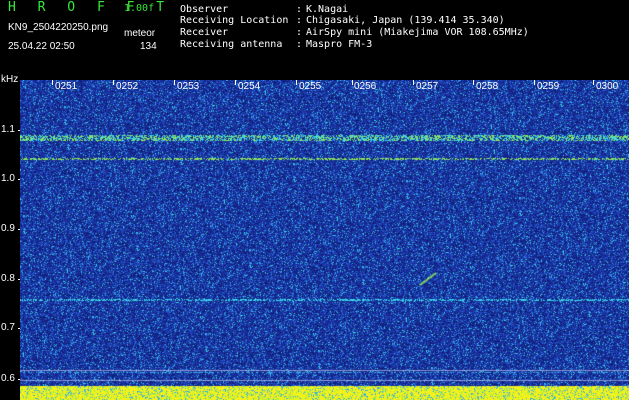 The image size is (629, 400). What do you see at coordinates (148, 46) in the screenshot?
I see `meteor-count: 134` at bounding box center [148, 46].